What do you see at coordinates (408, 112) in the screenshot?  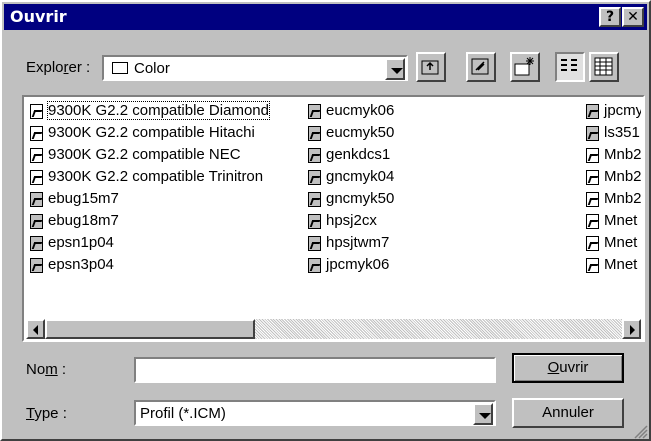 I see `list-item: eucmyk06` at bounding box center [408, 112].